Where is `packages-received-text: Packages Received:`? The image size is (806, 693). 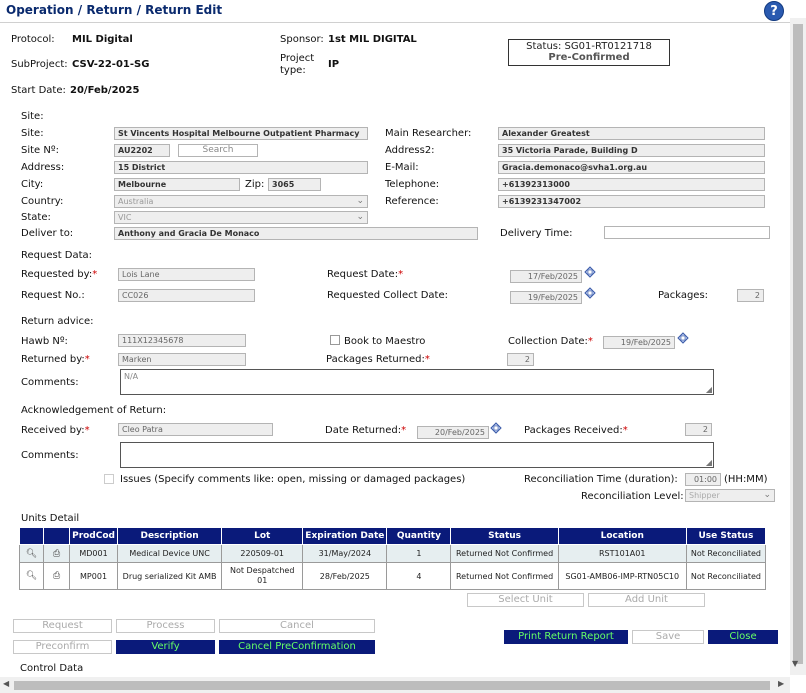
packages-received-text: Packages Received: is located at coordinates (573, 430).